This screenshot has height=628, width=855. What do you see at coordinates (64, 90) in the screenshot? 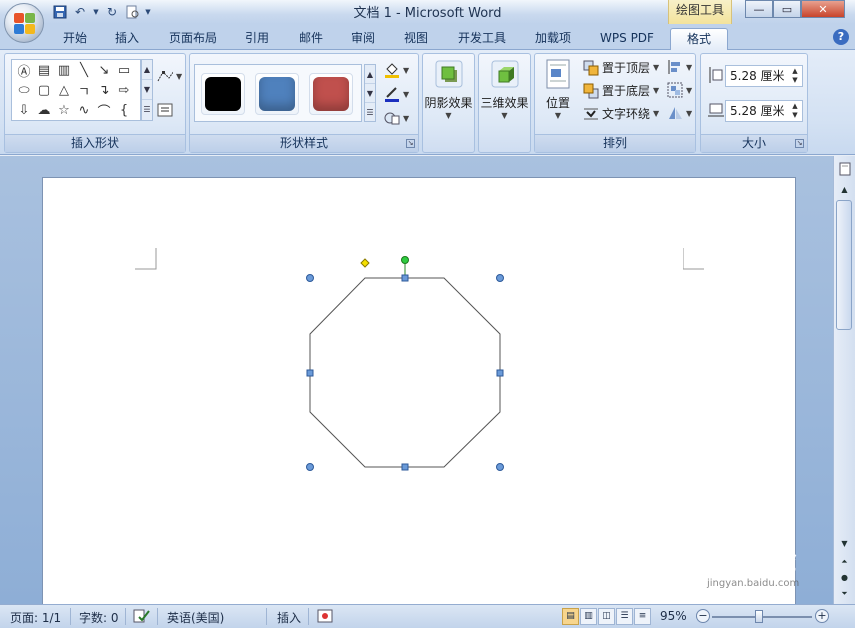
I see `triangle-shape-icon: △` at bounding box center [64, 90].